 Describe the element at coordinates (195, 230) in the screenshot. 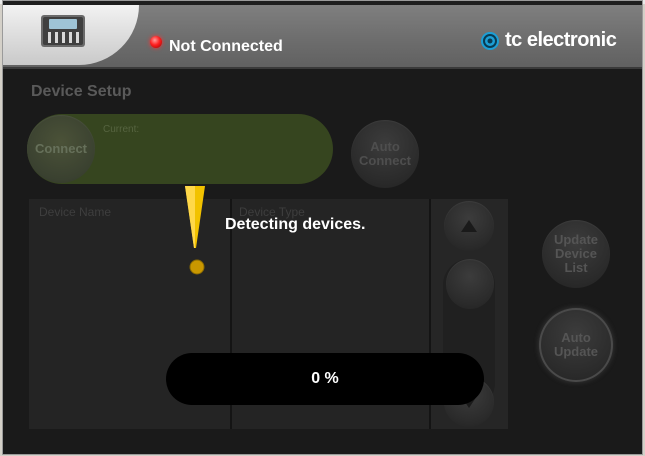

I see `yellow-pointer-icon` at that location.